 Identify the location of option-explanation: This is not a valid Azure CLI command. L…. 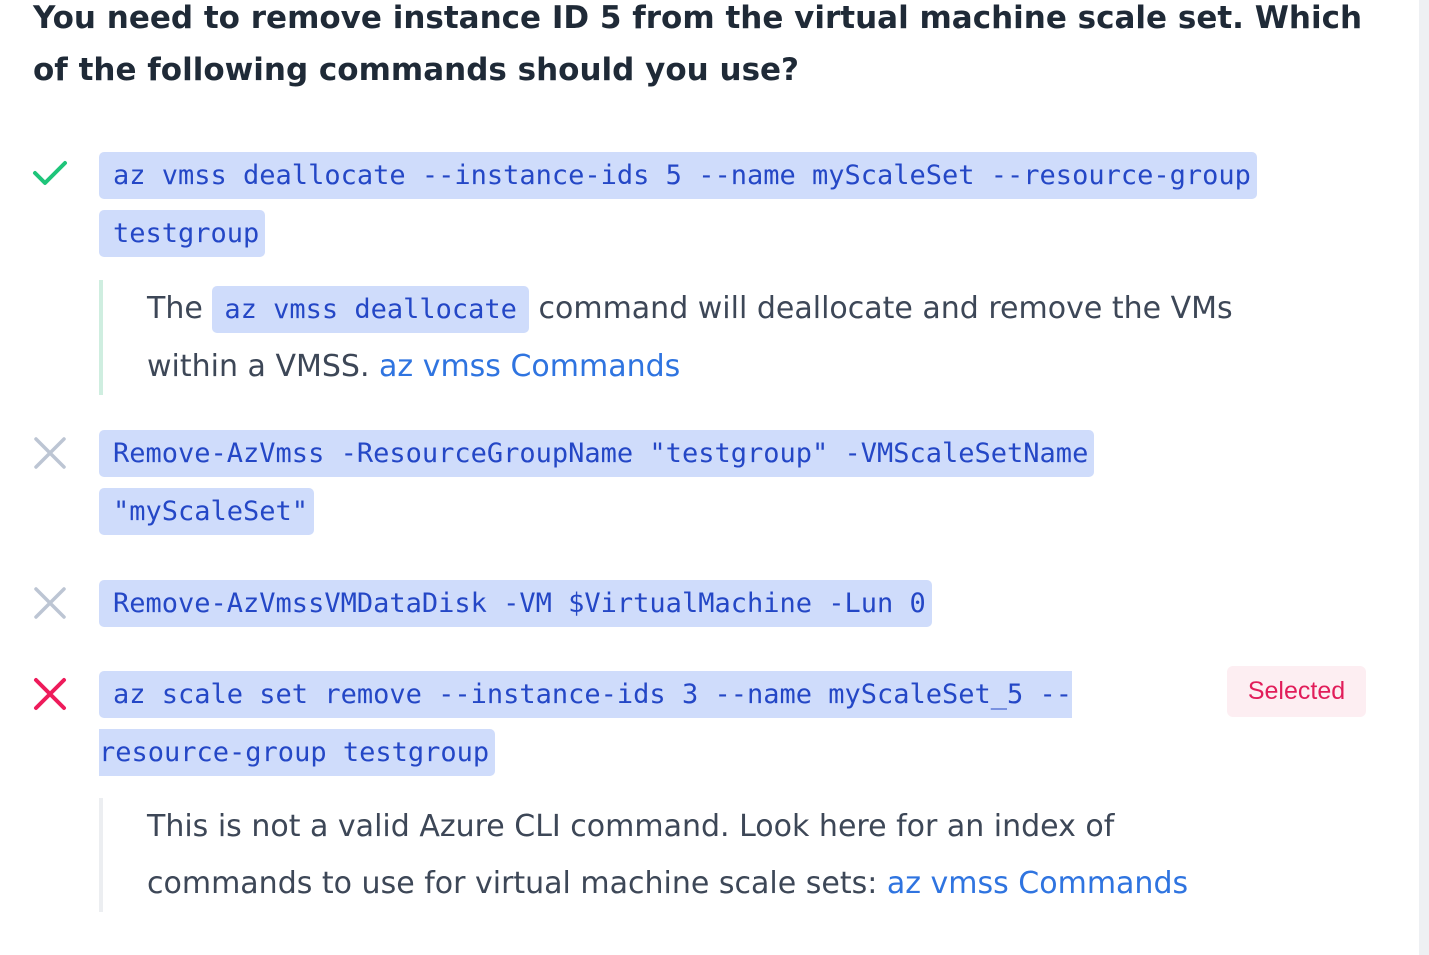
(673, 855).